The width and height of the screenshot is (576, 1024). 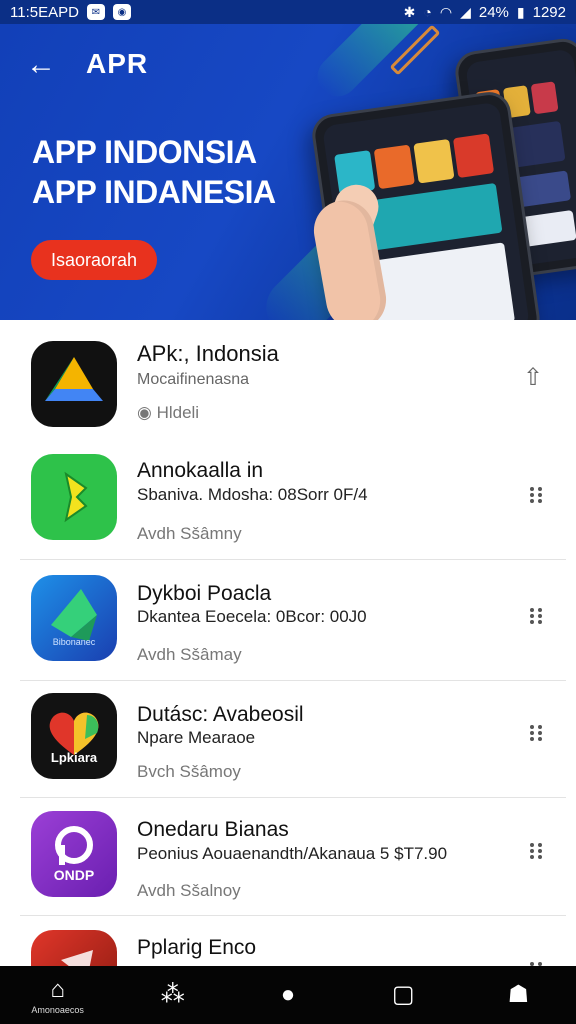 I want to click on hero-title-line2: APP INDANESIA, so click(x=154, y=192).